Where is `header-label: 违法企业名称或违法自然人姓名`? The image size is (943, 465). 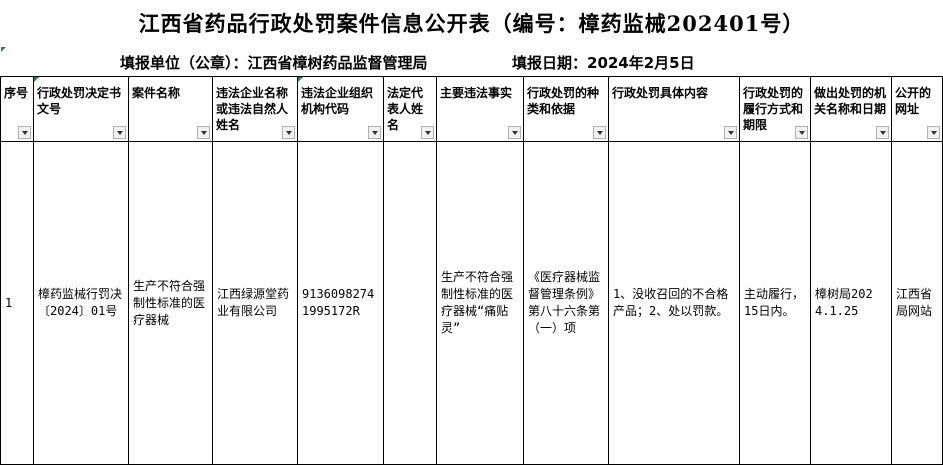 header-label: 违法企业名称或违法自然人姓名 is located at coordinates (252, 109).